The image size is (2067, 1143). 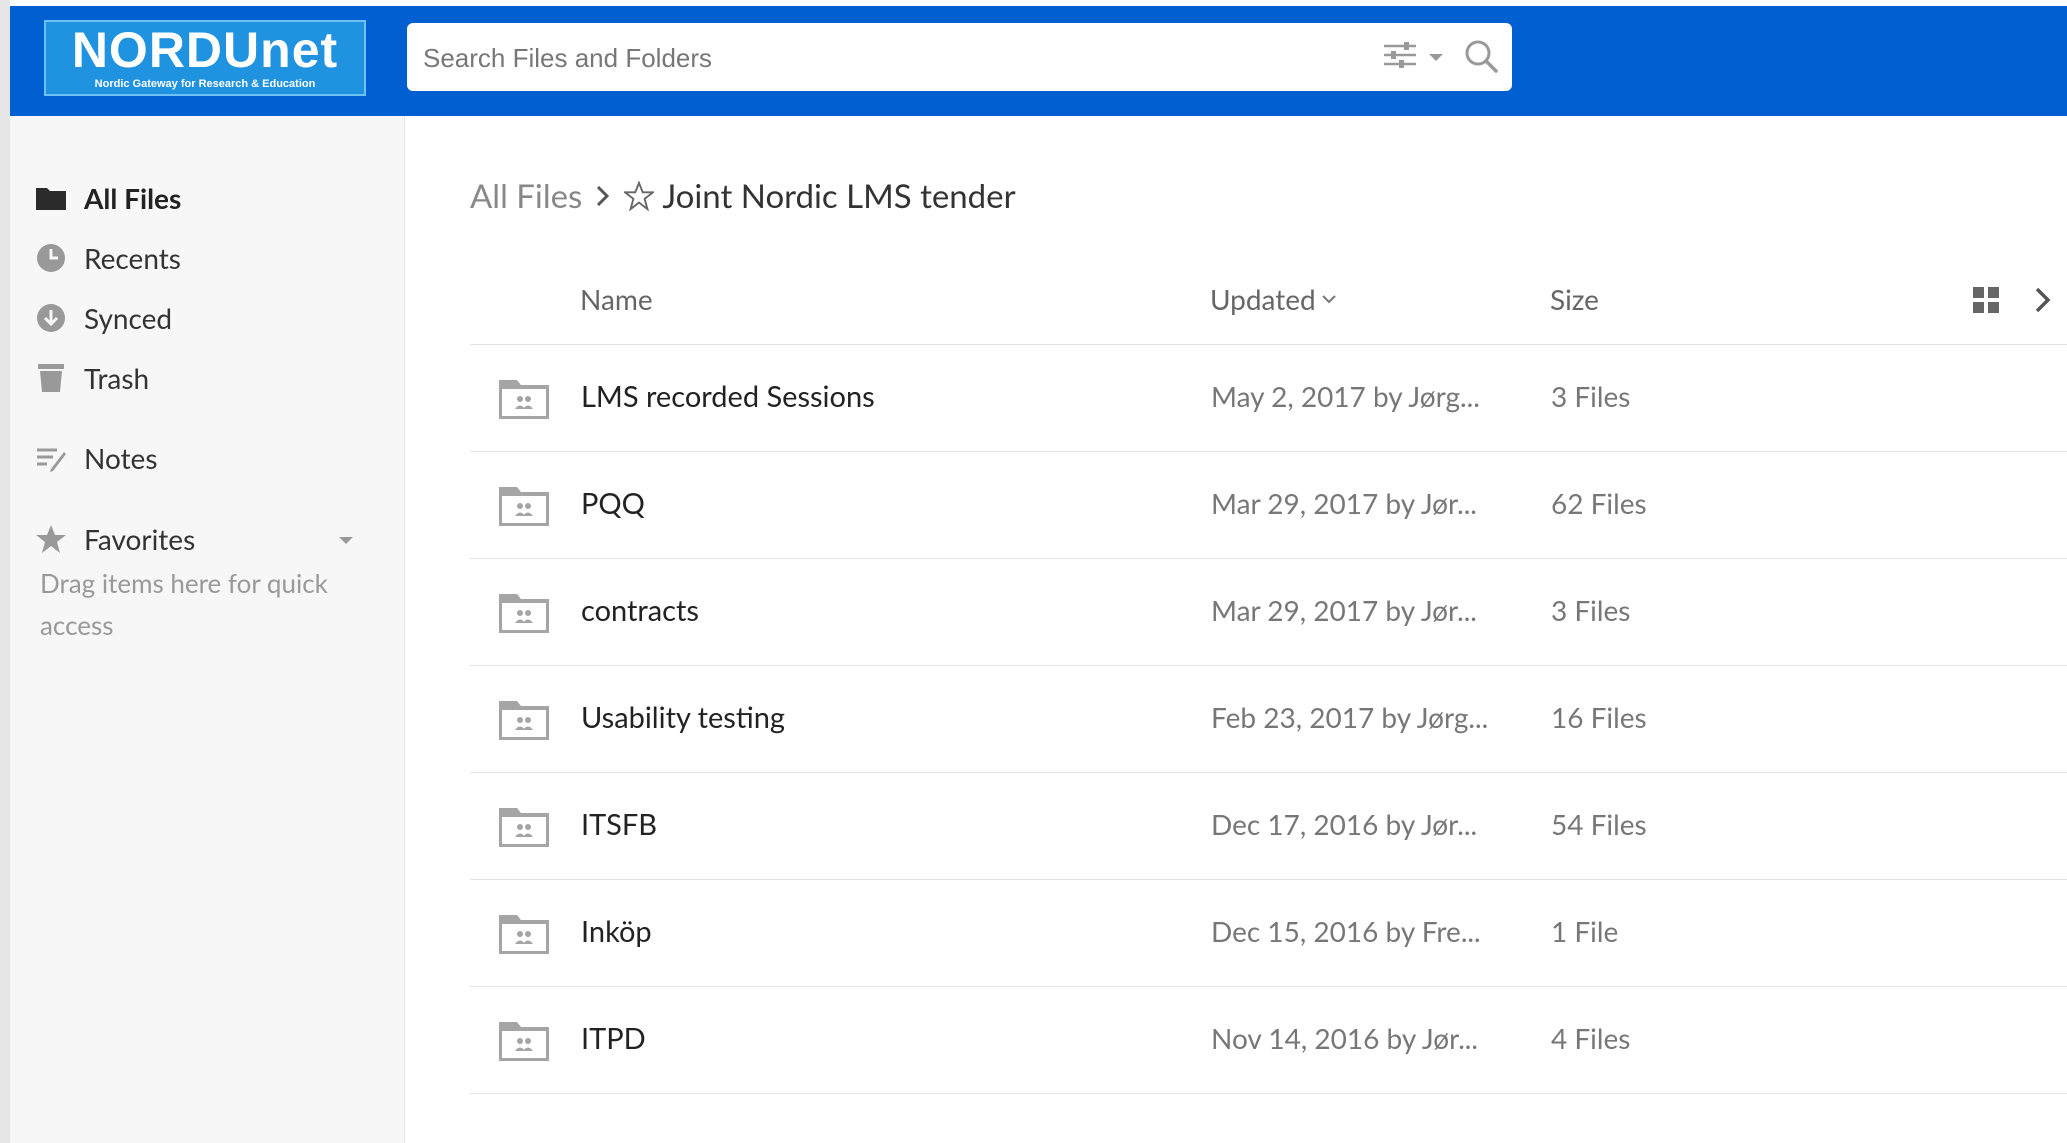 What do you see at coordinates (121, 458) in the screenshot?
I see `sidebar-item-label: Notes` at bounding box center [121, 458].